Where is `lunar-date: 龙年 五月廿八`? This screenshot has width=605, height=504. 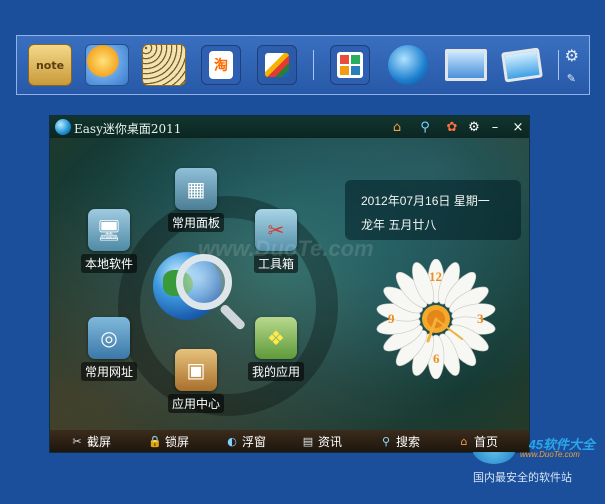 lunar-date: 龙年 五月廿八 is located at coordinates (399, 225).